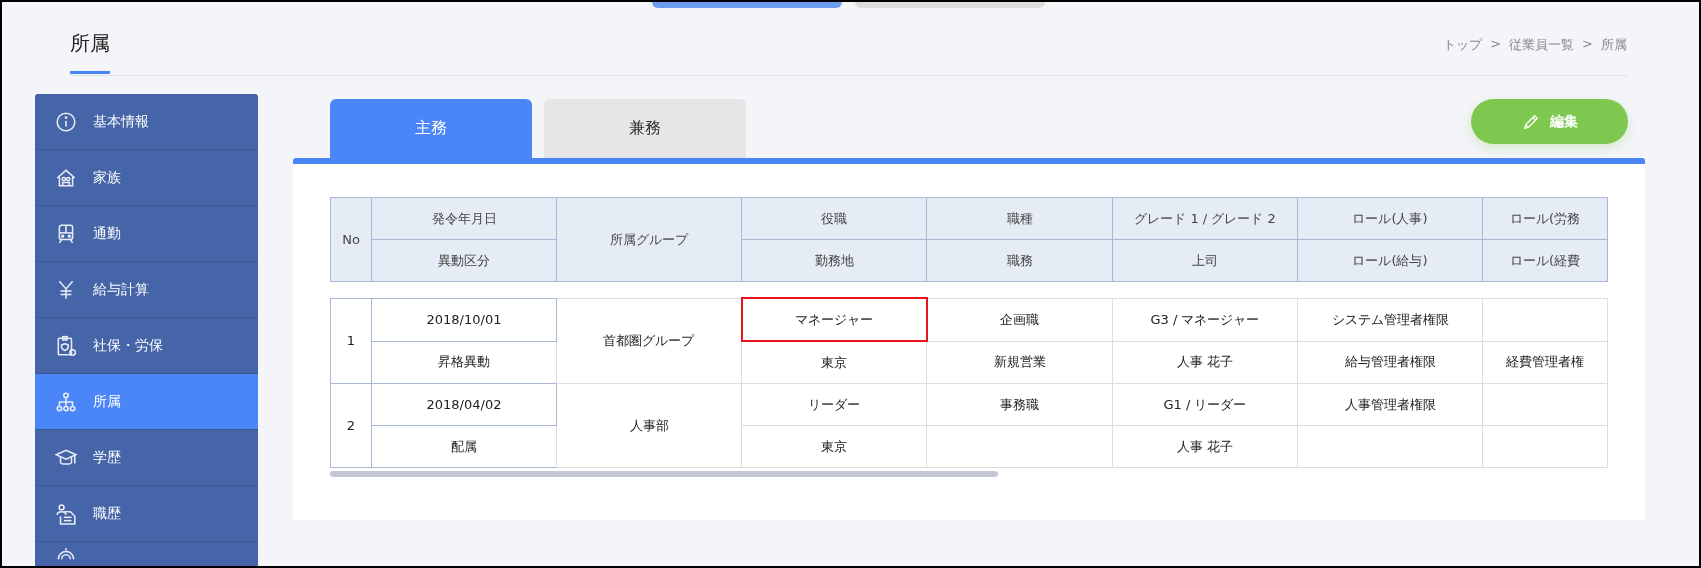  Describe the element at coordinates (649, 341) in the screenshot. I see `table-cell: 首都圏グループ` at that location.